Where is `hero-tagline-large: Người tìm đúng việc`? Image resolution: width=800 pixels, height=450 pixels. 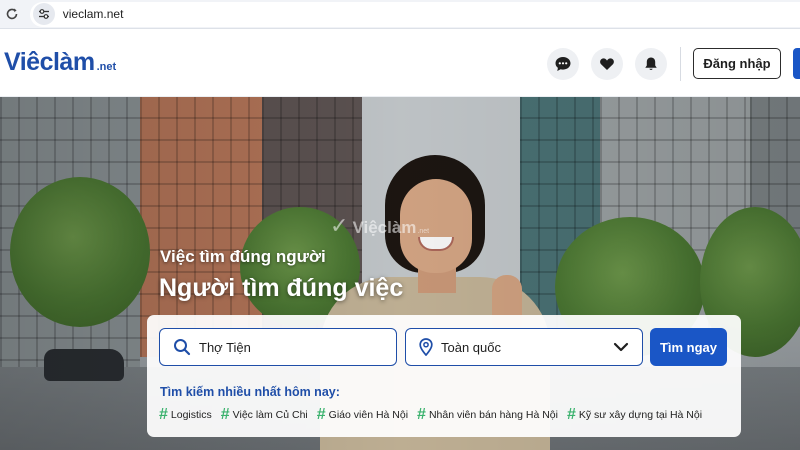 hero-tagline-large: Người tìm đúng việc is located at coordinates (281, 288).